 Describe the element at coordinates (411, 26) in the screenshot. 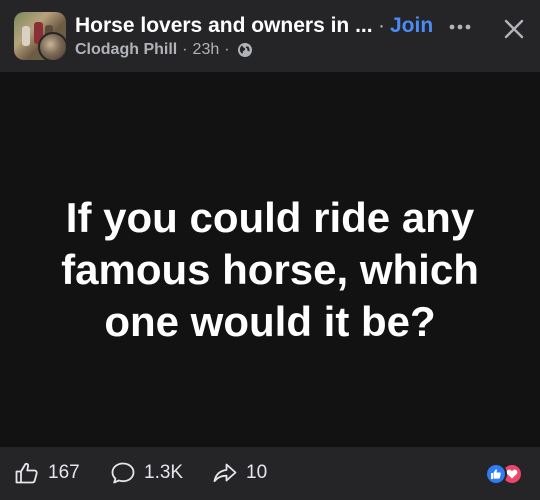

I see `join-button: Join` at that location.